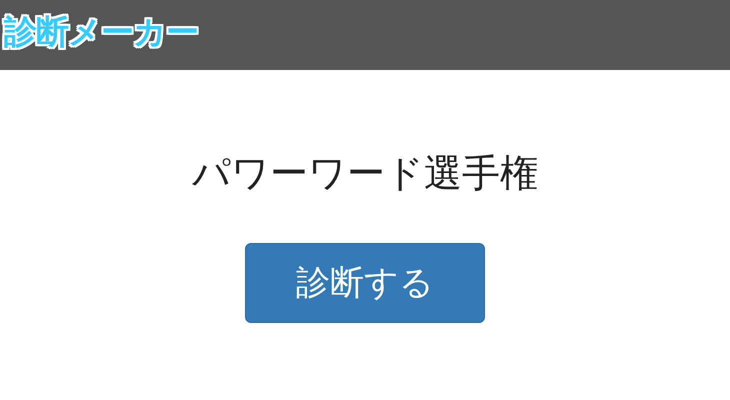 The height and width of the screenshot is (400, 730). What do you see at coordinates (365, 173) in the screenshot?
I see `page-title: パワーワード選手権` at bounding box center [365, 173].